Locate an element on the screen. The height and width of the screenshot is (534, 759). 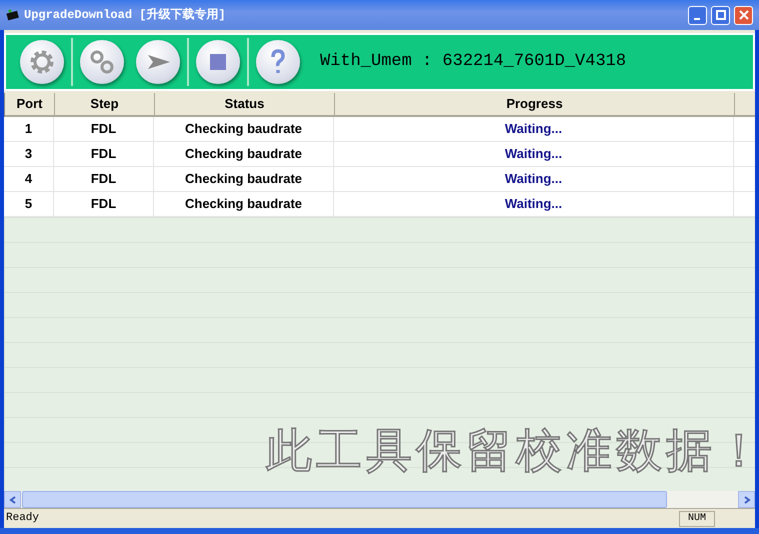
help-button is located at coordinates (278, 62).